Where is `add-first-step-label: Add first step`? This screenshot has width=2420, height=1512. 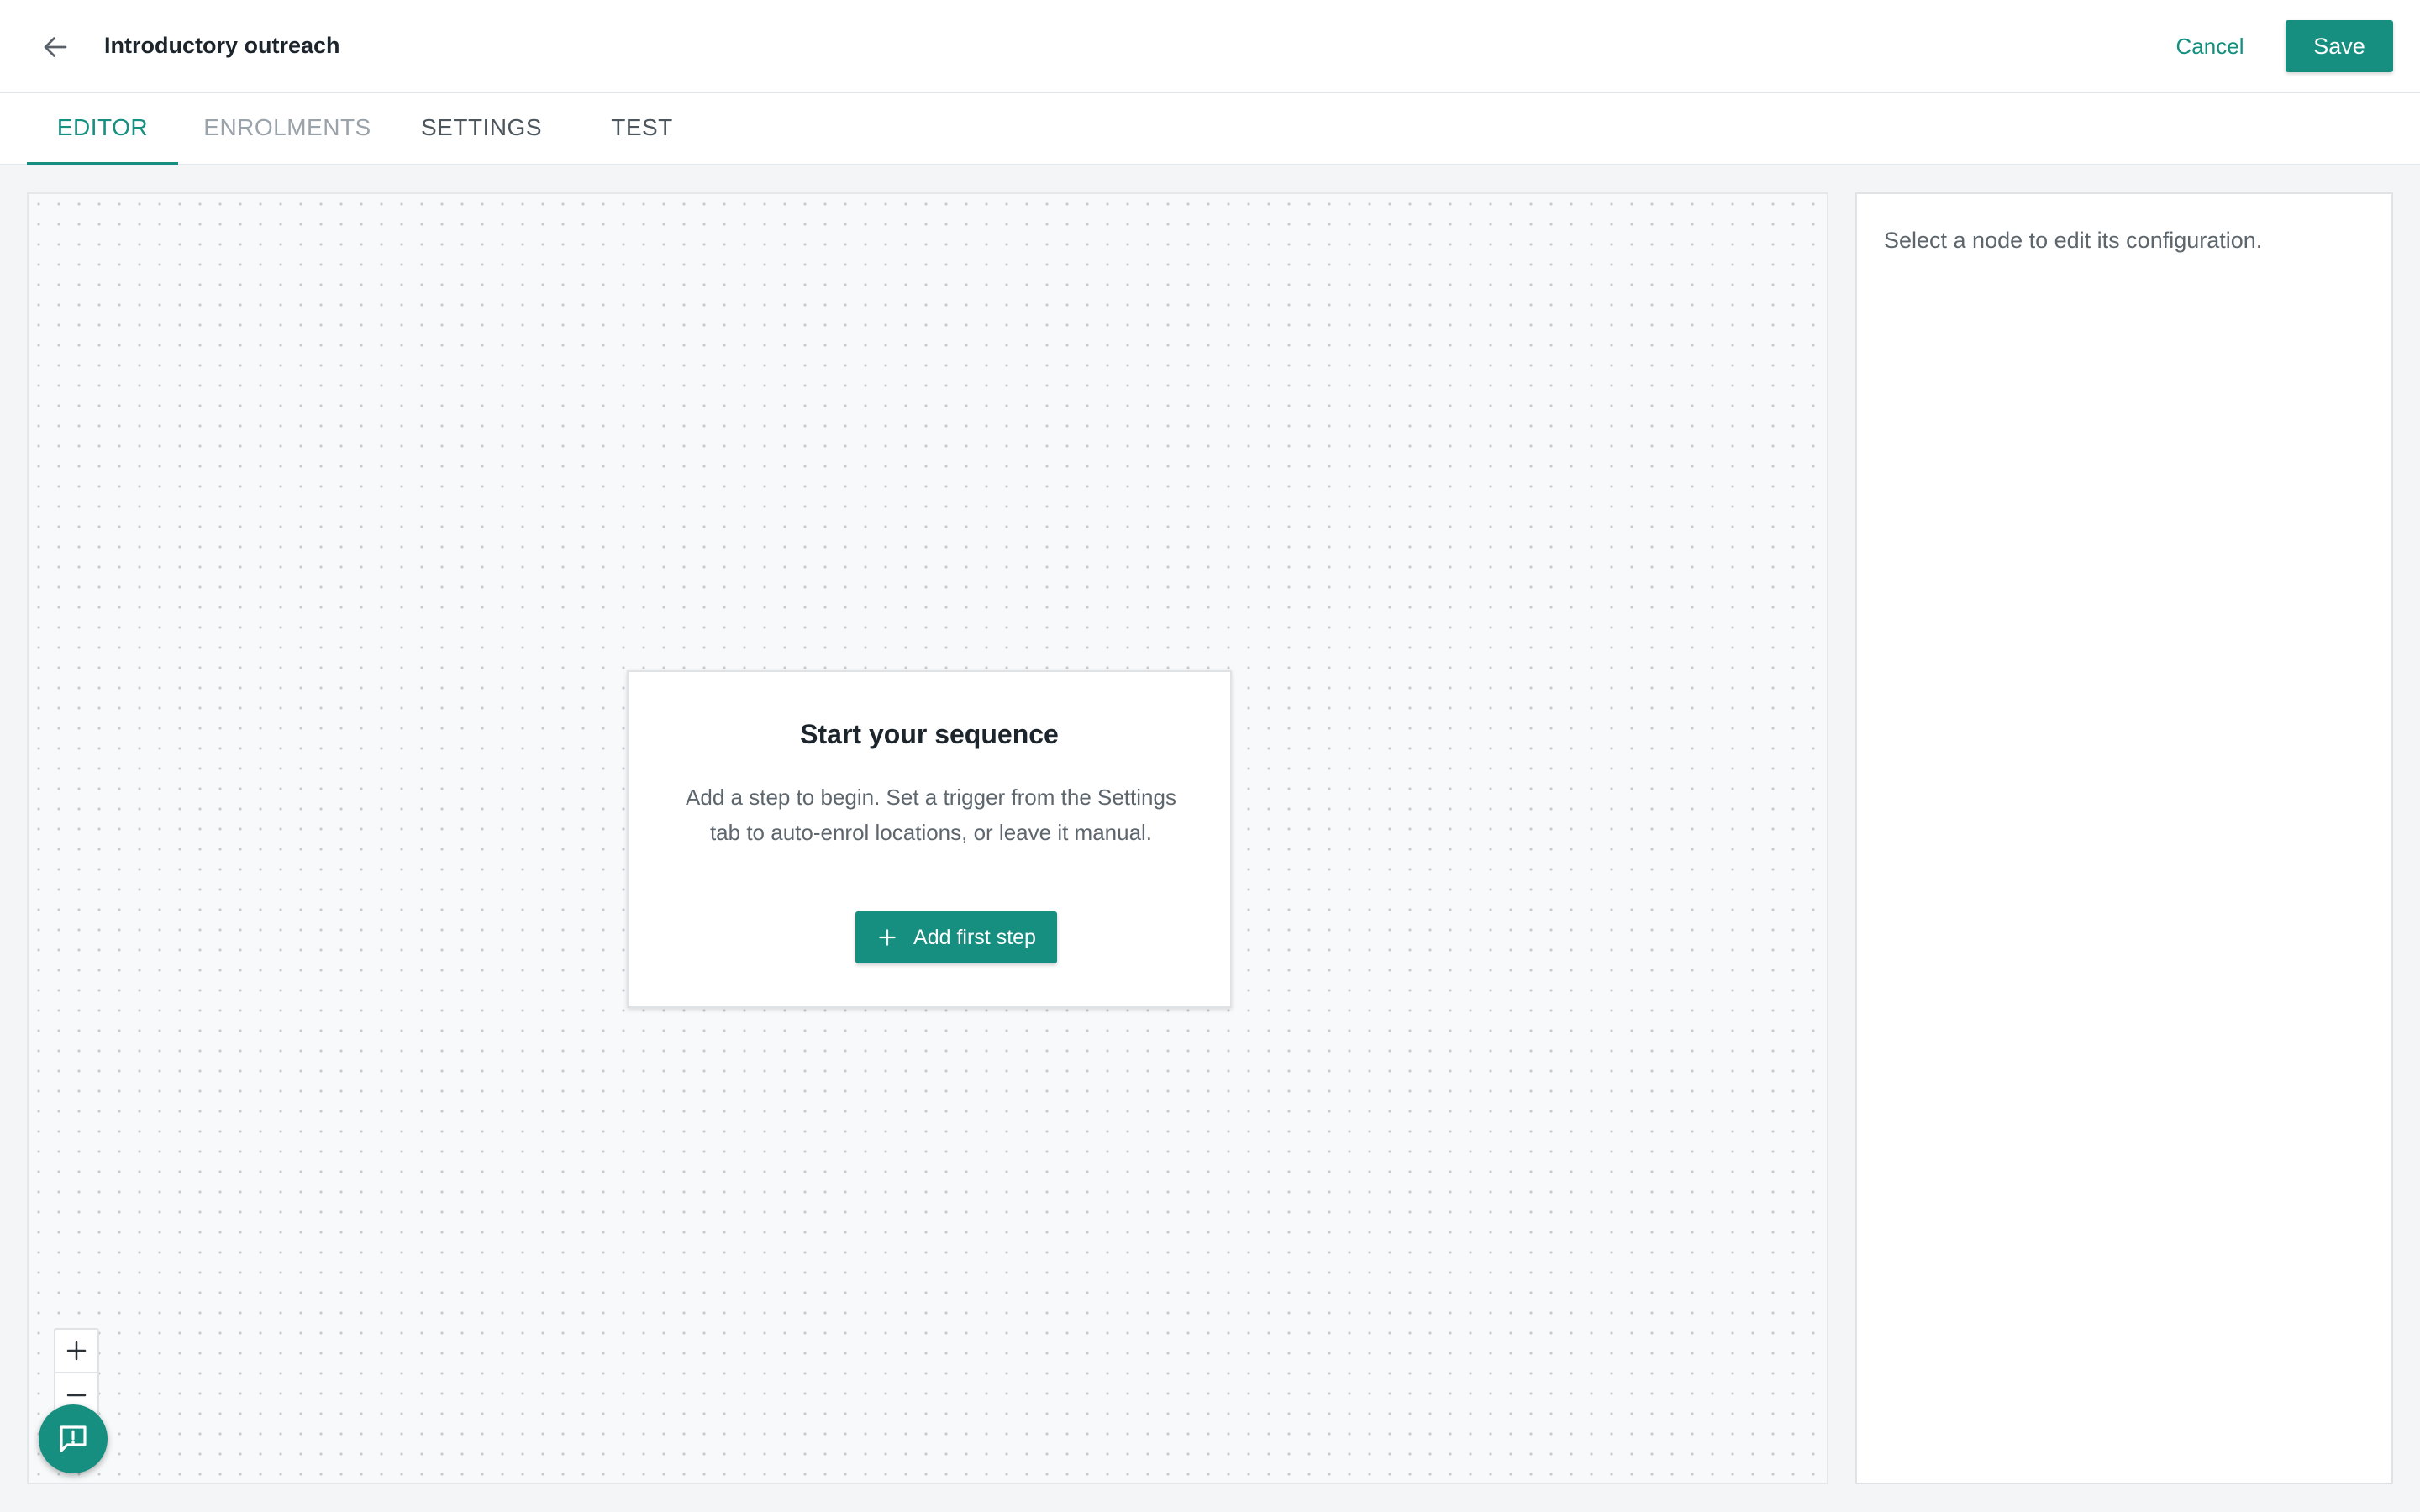 add-first-step-label: Add first step is located at coordinates (974, 937).